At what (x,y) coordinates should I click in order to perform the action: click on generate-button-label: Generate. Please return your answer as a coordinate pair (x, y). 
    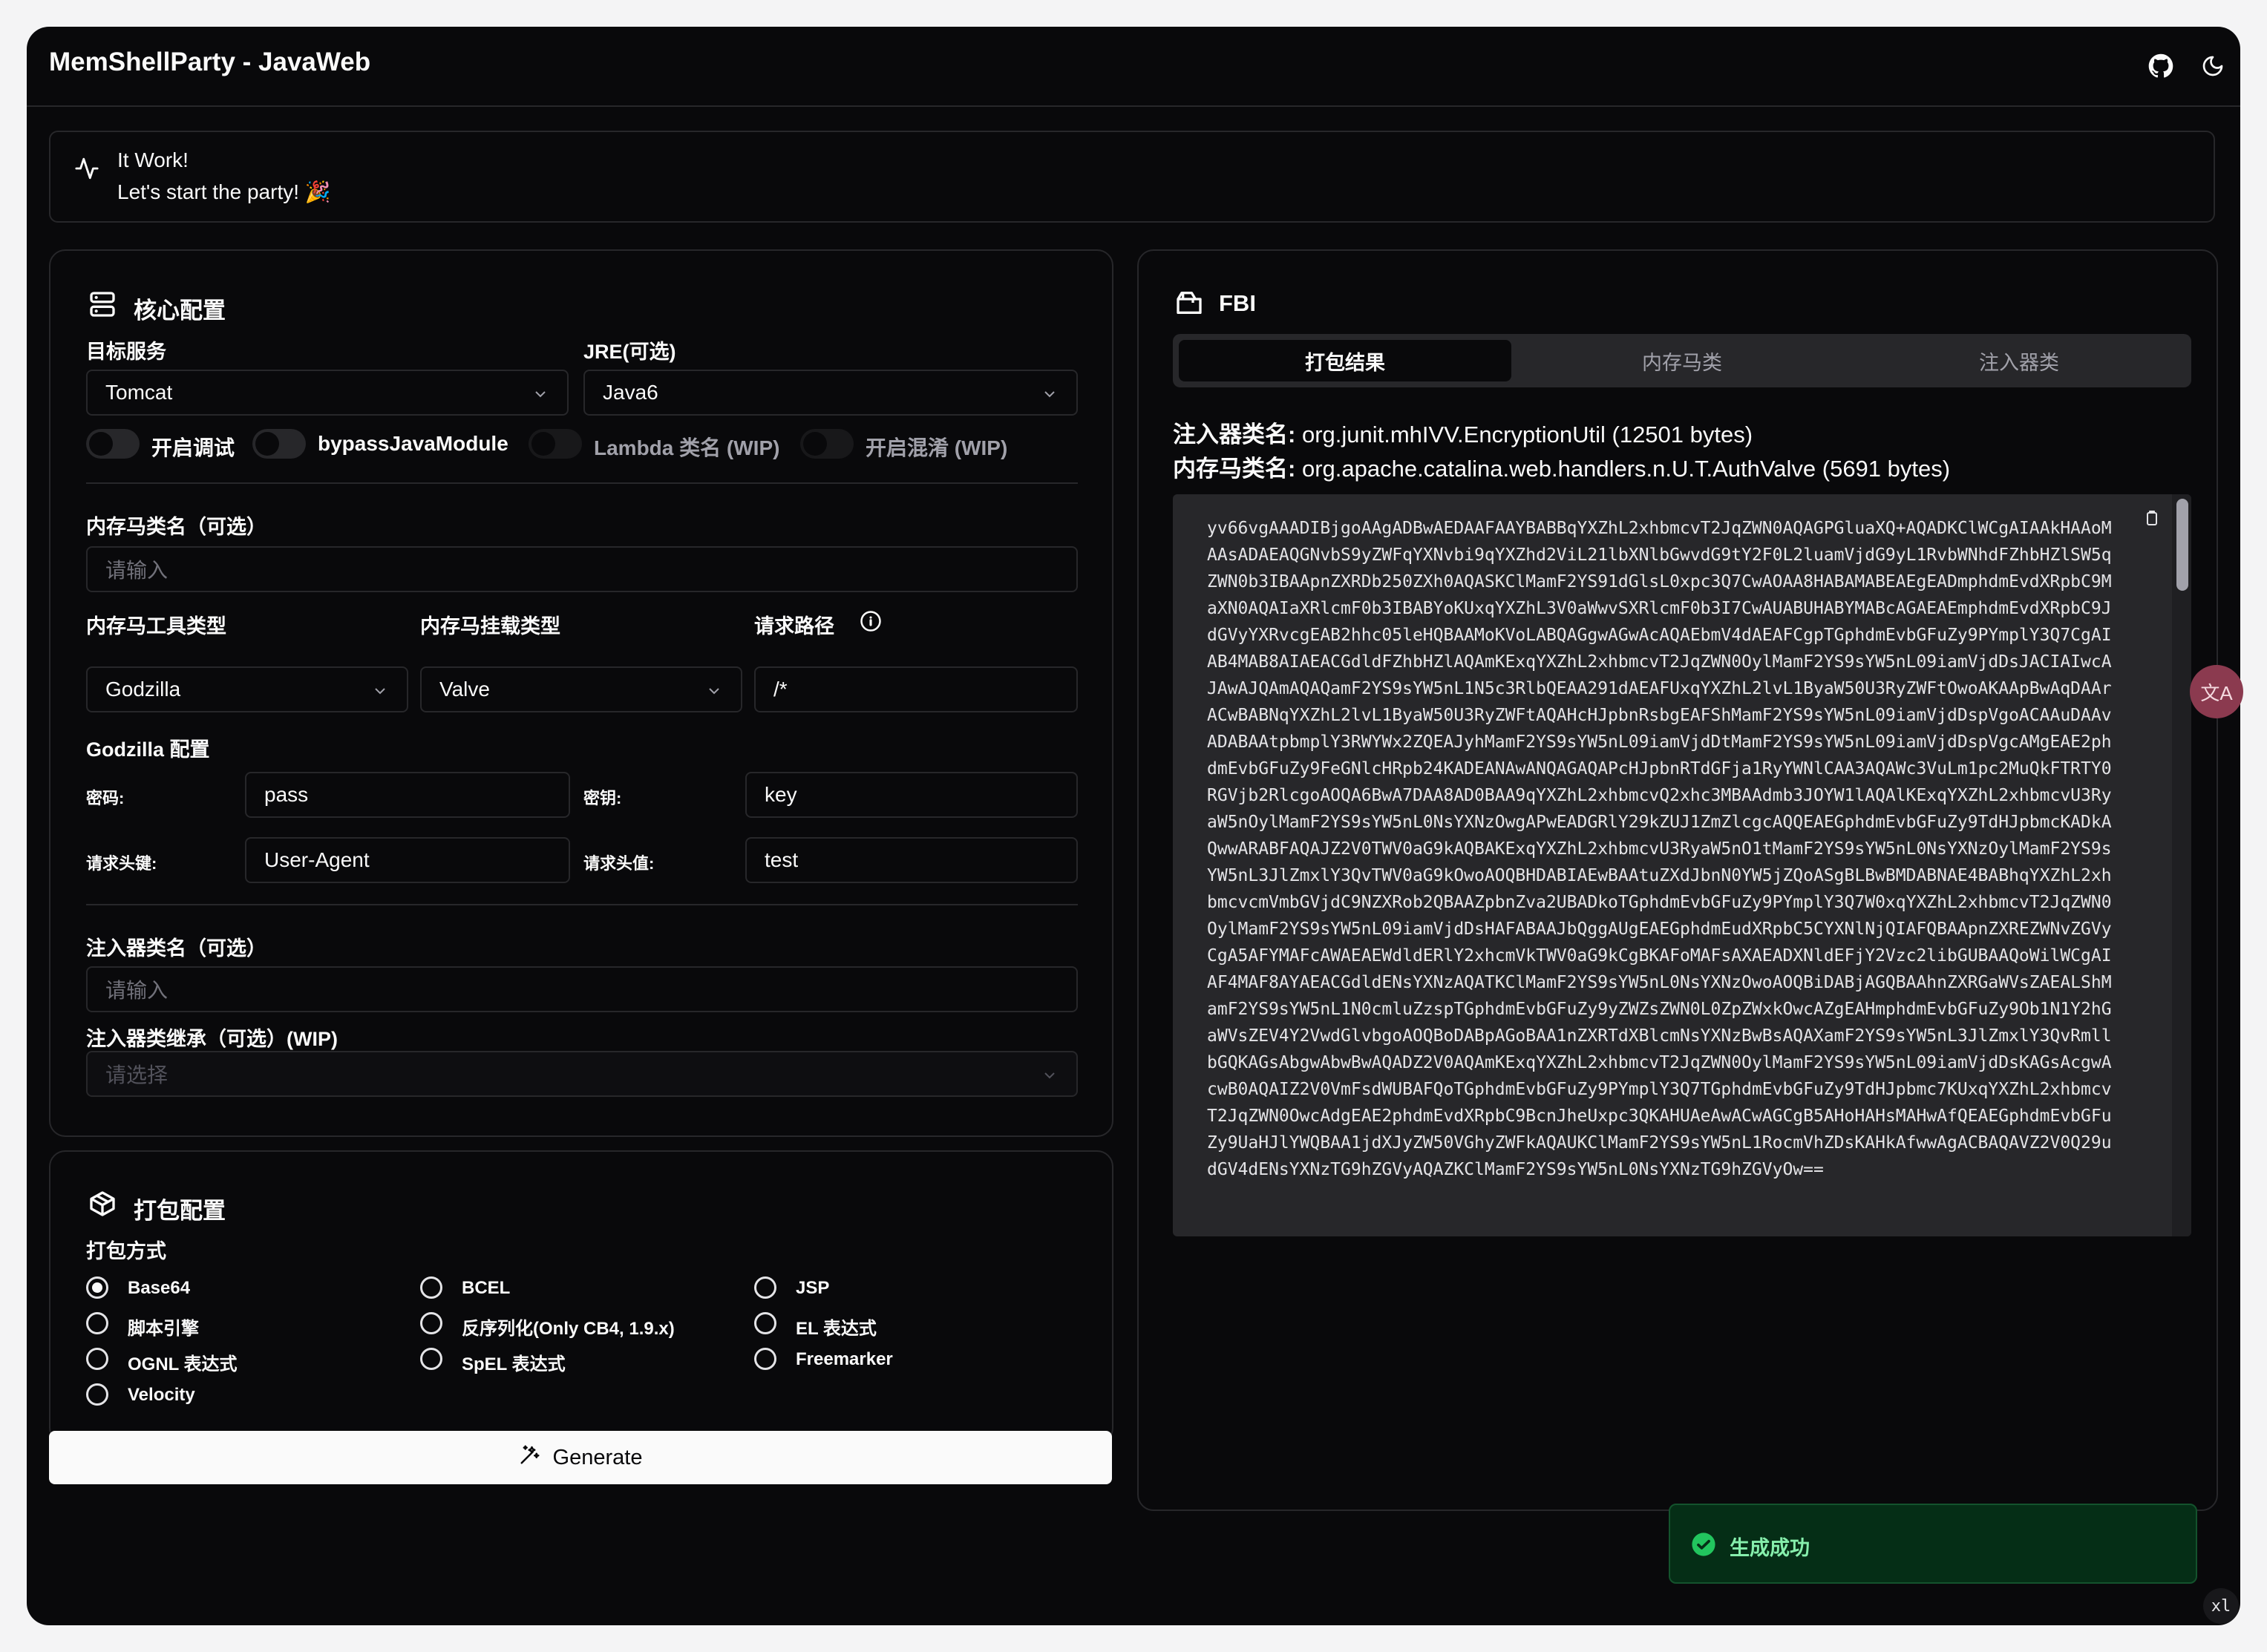
    Looking at the image, I should click on (597, 1457).